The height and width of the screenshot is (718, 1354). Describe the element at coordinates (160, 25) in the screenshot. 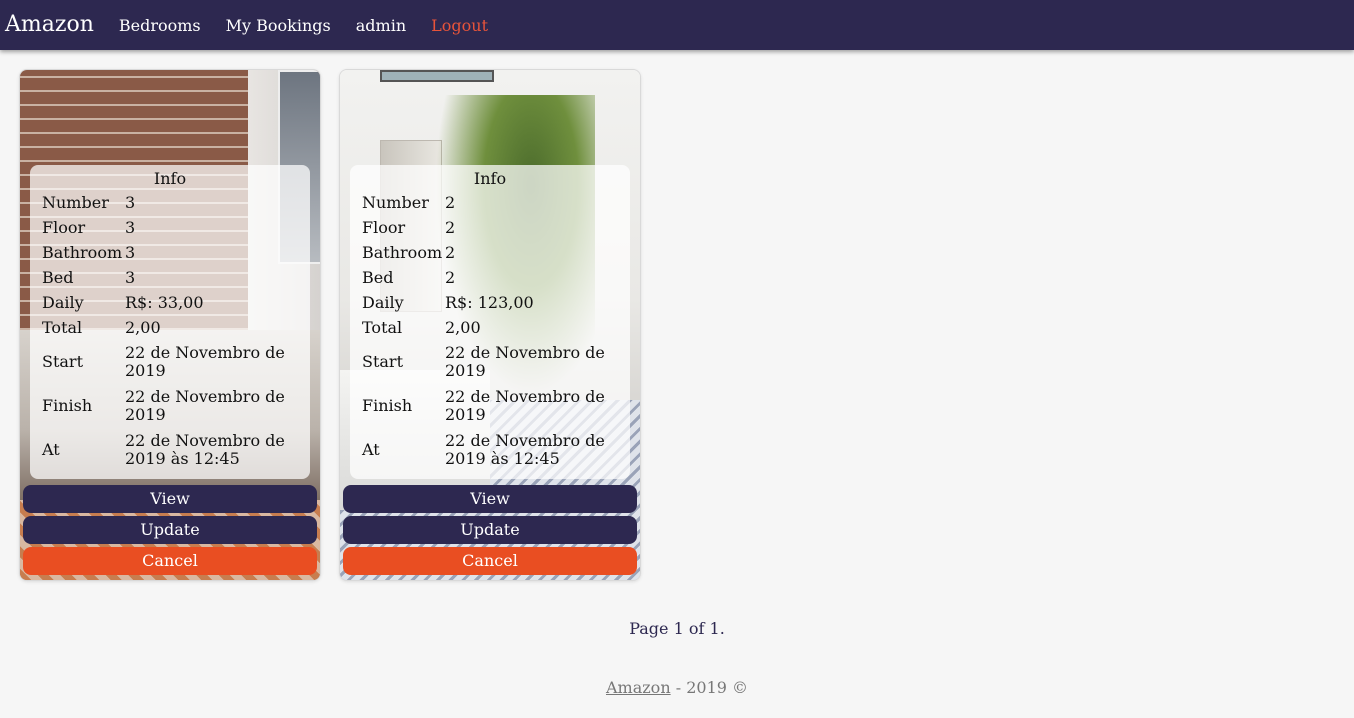

I see `nav-link-bedrooms: Bedrooms` at that location.